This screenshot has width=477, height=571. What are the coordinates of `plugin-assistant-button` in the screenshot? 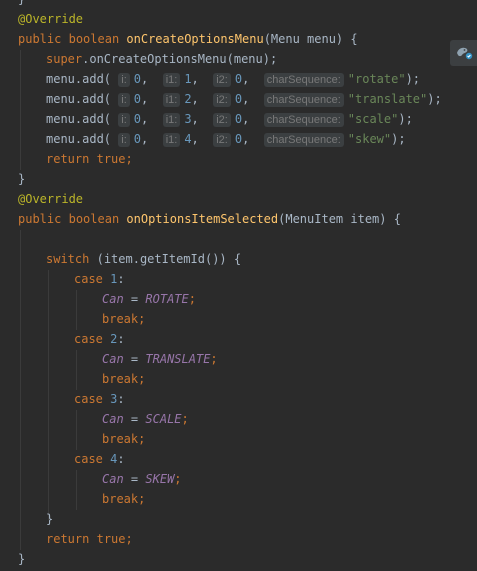 It's located at (463, 53).